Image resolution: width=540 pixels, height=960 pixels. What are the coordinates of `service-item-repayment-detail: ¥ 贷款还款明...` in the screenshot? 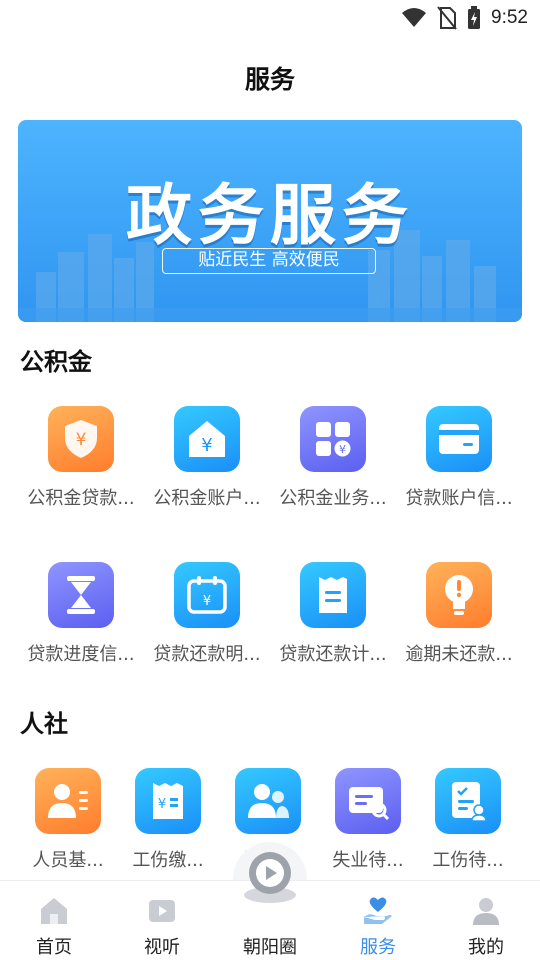 It's located at (207, 614).